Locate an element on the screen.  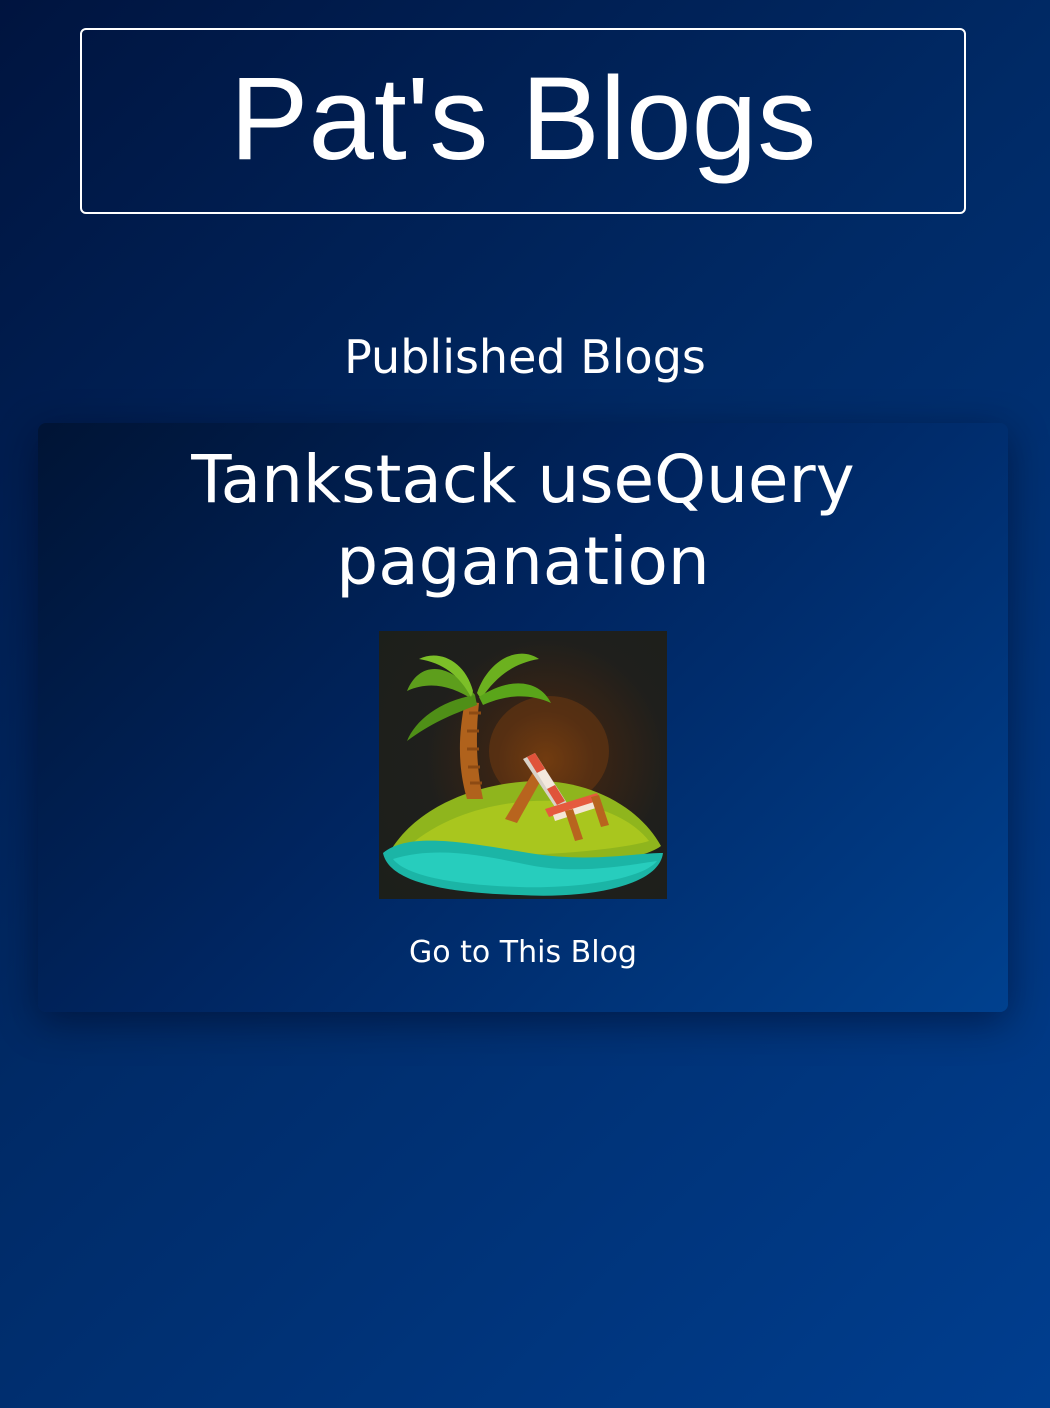
site-header: Pat's Blogs is located at coordinates (523, 121).